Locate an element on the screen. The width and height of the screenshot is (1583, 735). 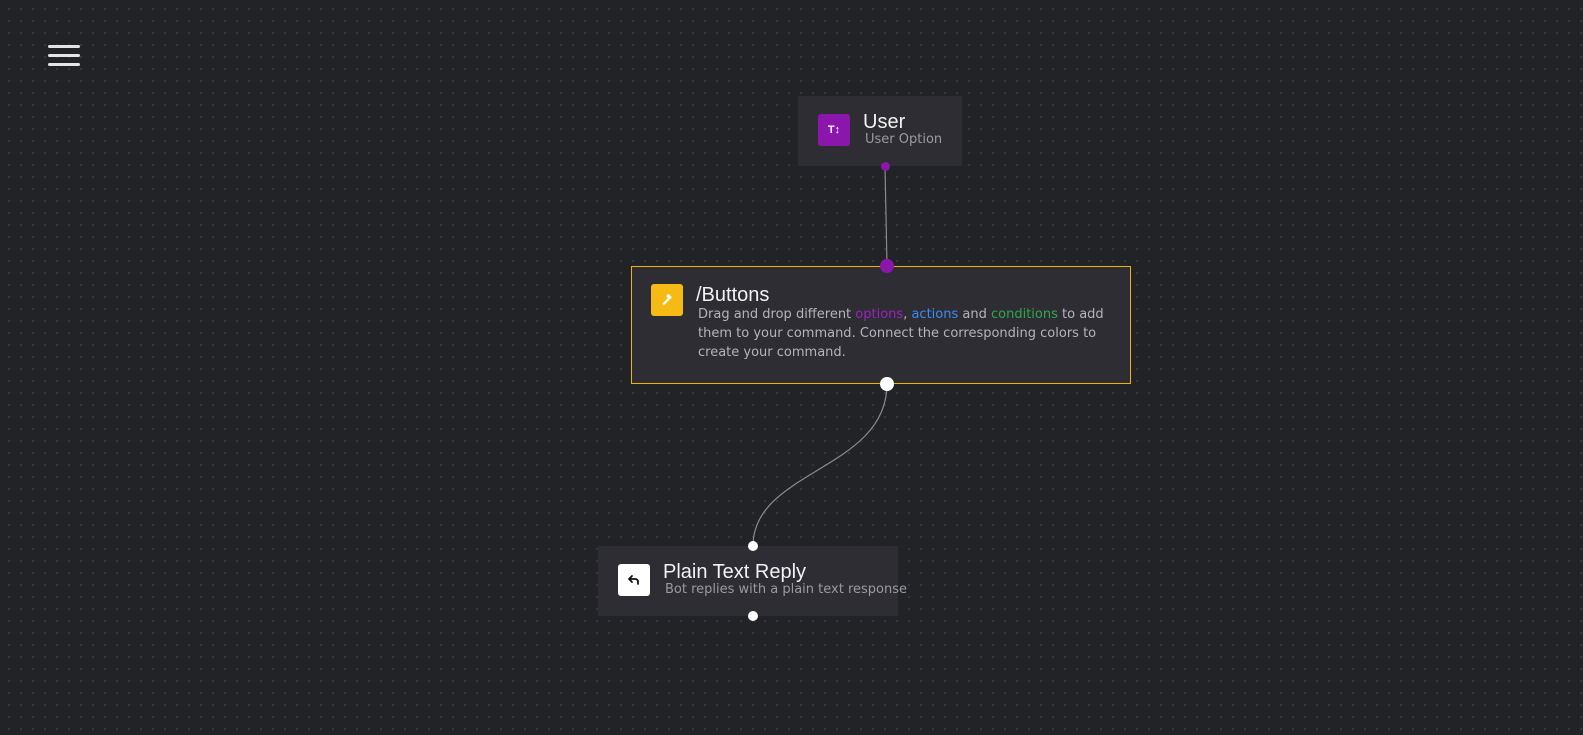
desc-text: Drag and drop different is located at coordinates (777, 314).